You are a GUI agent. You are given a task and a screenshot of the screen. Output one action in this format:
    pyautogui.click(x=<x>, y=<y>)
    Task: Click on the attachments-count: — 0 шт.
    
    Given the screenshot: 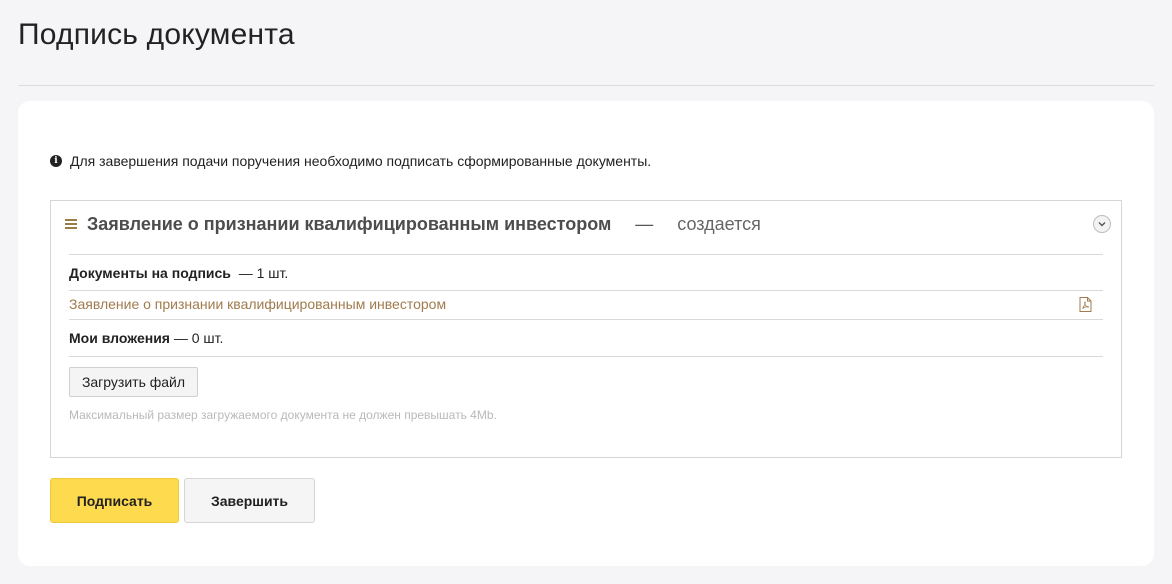 What is the action you would take?
    pyautogui.click(x=198, y=338)
    